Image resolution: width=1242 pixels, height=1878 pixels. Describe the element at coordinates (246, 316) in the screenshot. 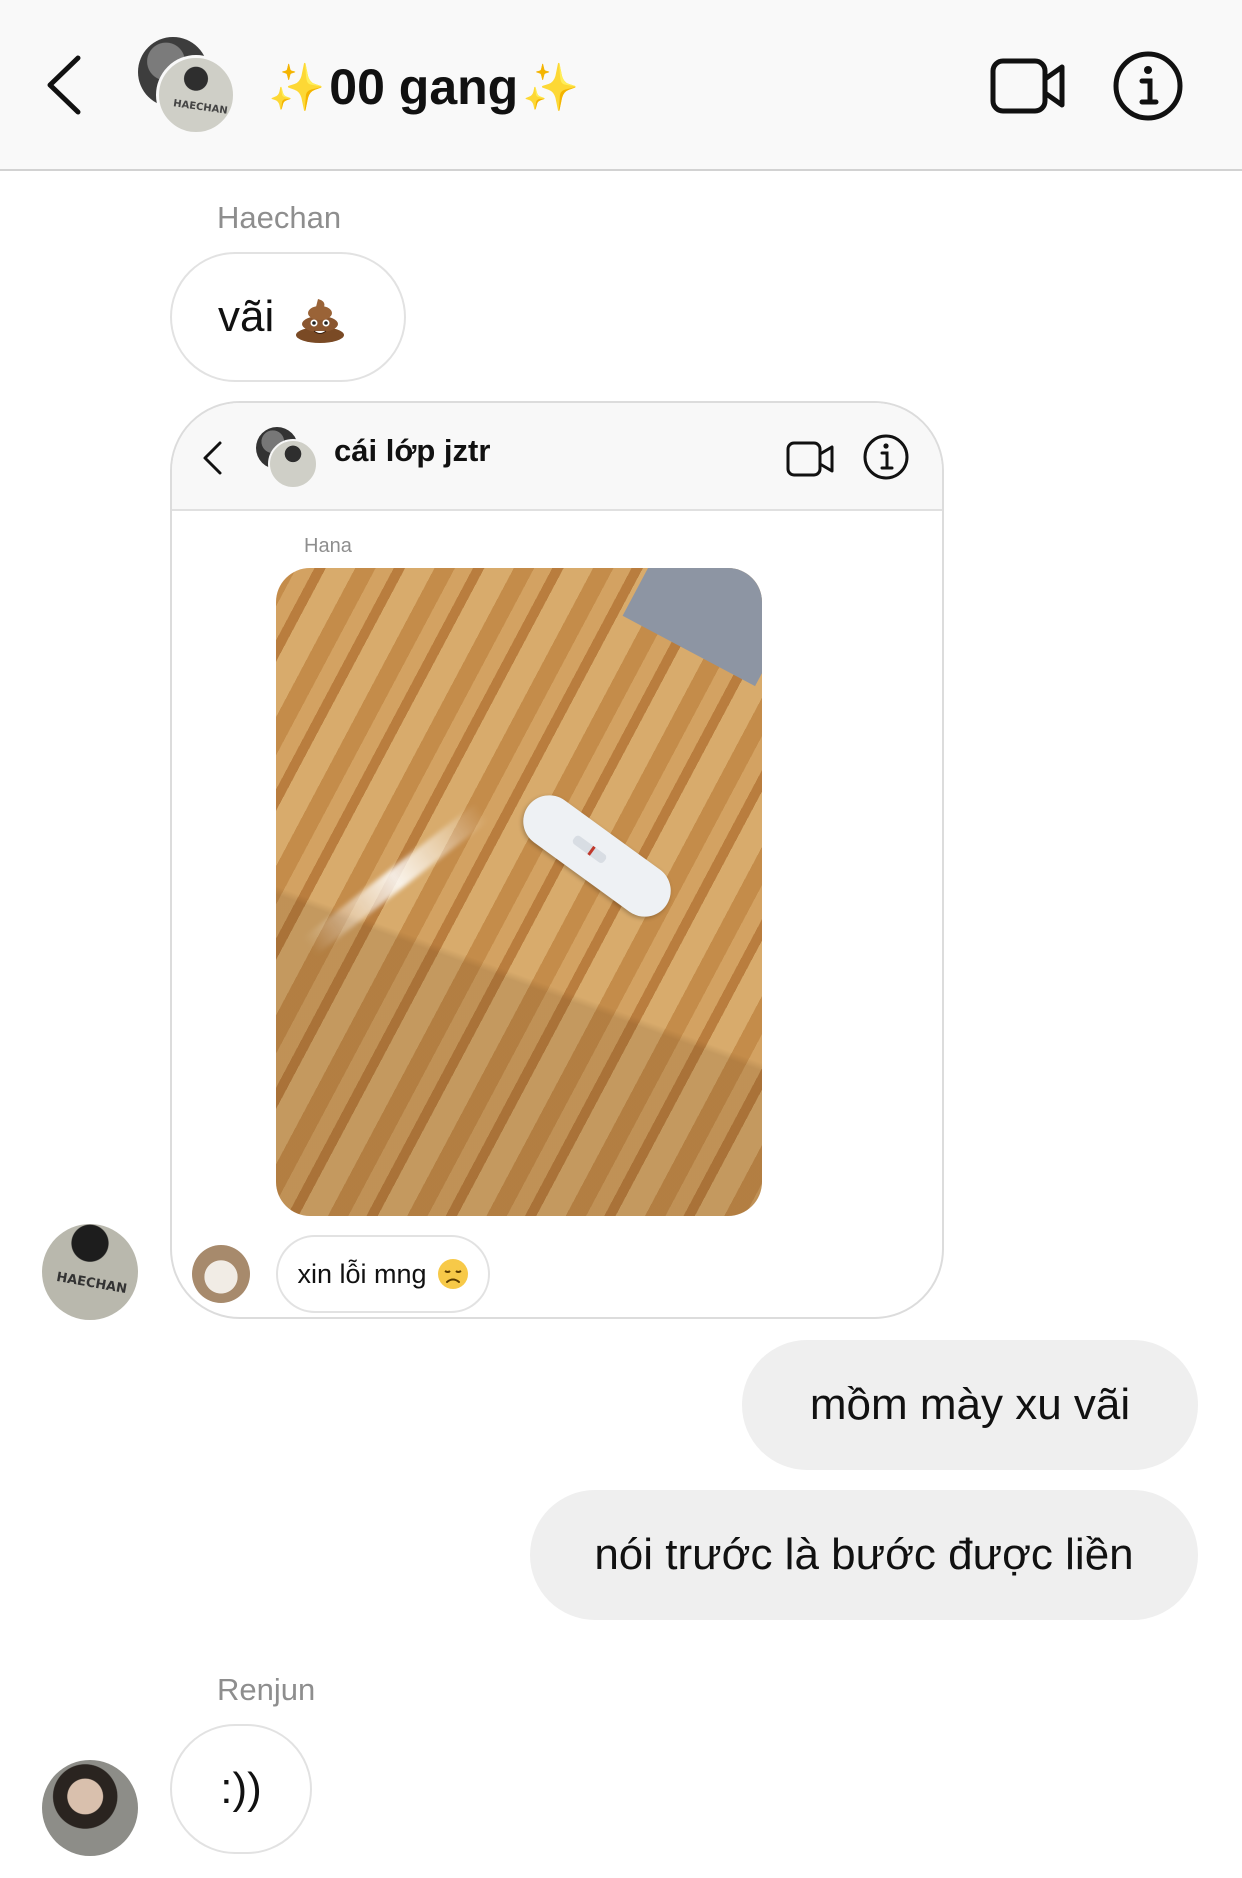

I see `message-text: vãi` at that location.